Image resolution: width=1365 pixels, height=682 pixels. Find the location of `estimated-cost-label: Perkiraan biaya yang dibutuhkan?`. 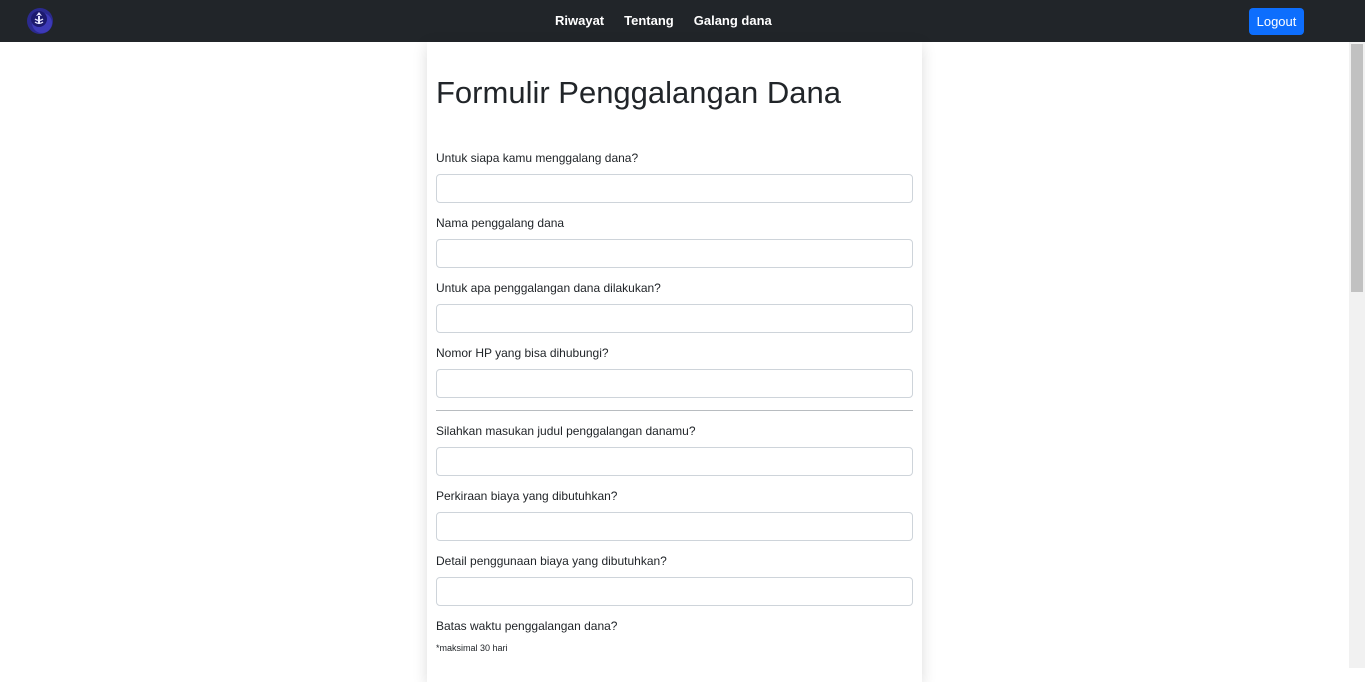

estimated-cost-label: Perkiraan biaya yang dibutuhkan? is located at coordinates (527, 496).